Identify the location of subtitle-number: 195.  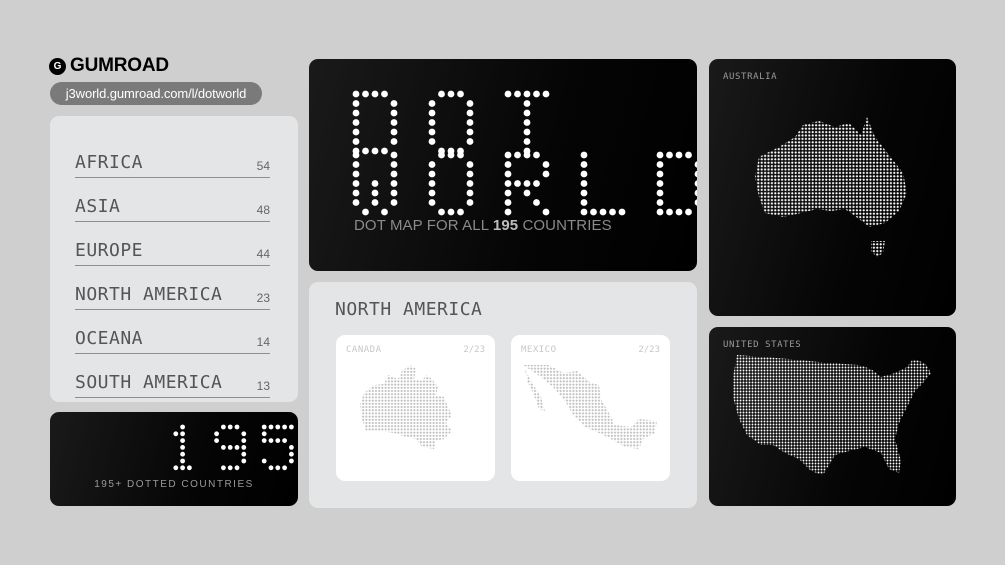
(505, 225).